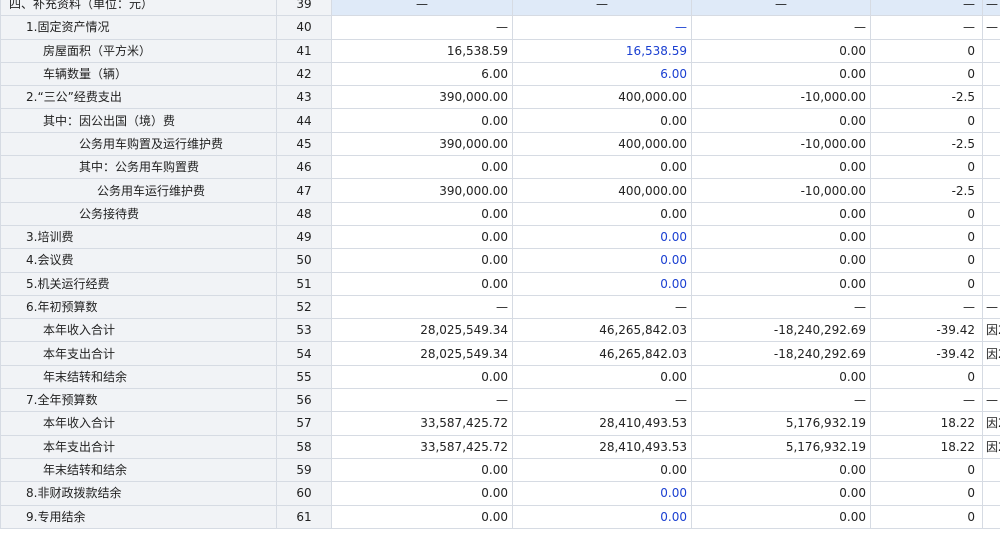  Describe the element at coordinates (422, 74) in the screenshot. I see `value-cell-col1: 6.00` at that location.